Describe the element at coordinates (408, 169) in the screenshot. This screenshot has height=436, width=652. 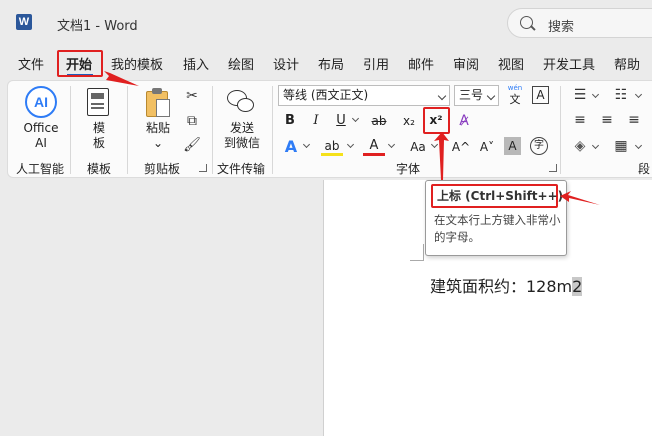
I see `group-label-font: 字体` at that location.